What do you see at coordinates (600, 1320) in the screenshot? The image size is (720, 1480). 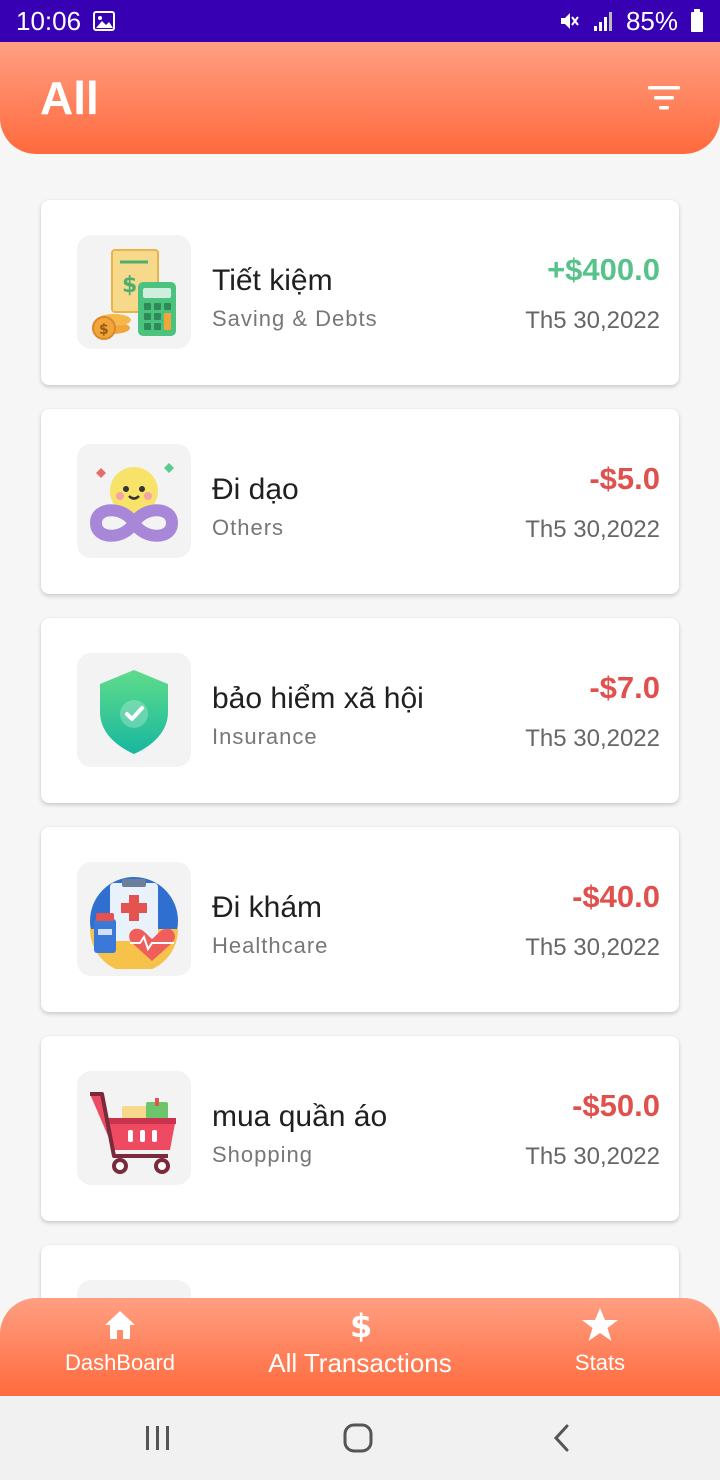 I see `star-icon` at bounding box center [600, 1320].